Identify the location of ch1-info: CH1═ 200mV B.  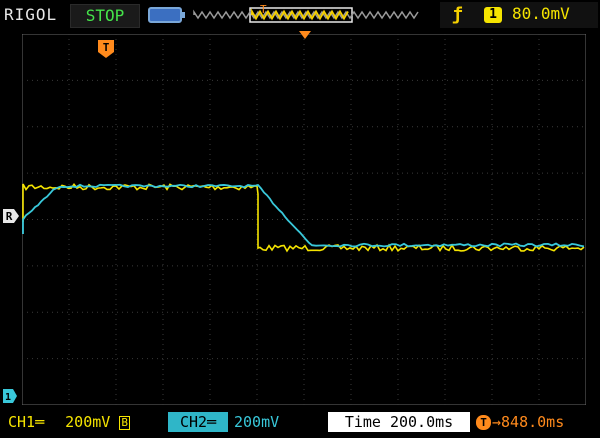
(69, 422).